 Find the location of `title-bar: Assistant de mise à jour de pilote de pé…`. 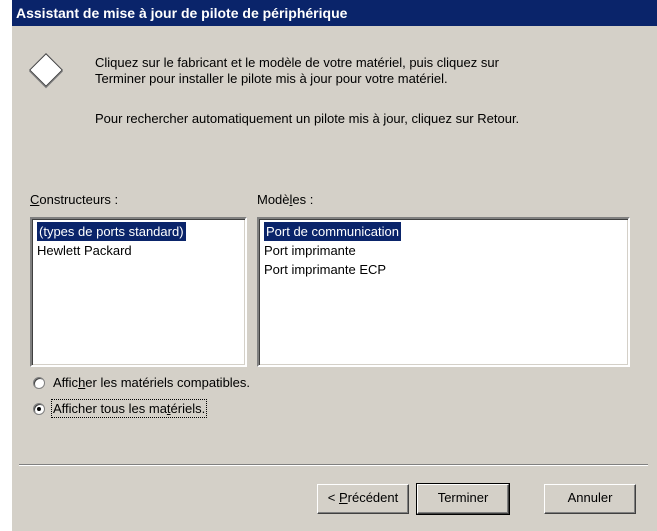

title-bar: Assistant de mise à jour de pilote de pé… is located at coordinates (334, 13).